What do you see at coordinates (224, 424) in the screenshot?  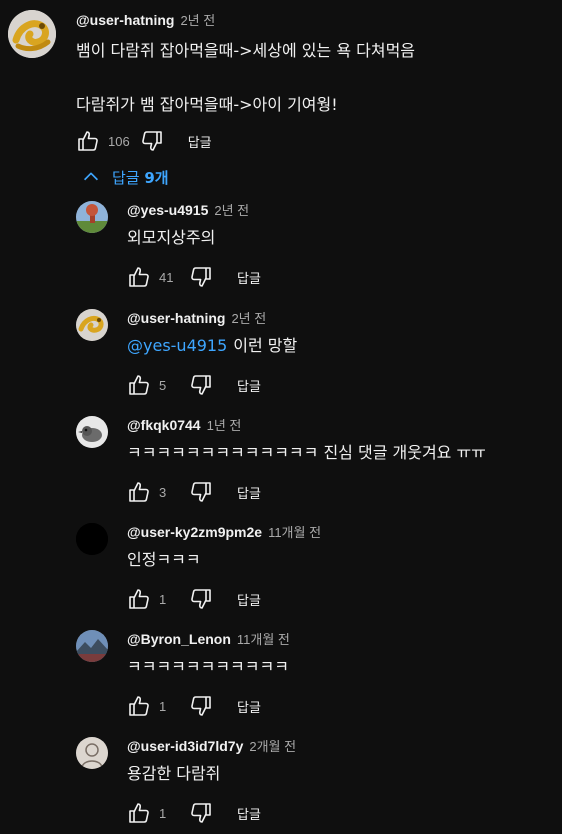 I see `reply-time: 1년 전` at bounding box center [224, 424].